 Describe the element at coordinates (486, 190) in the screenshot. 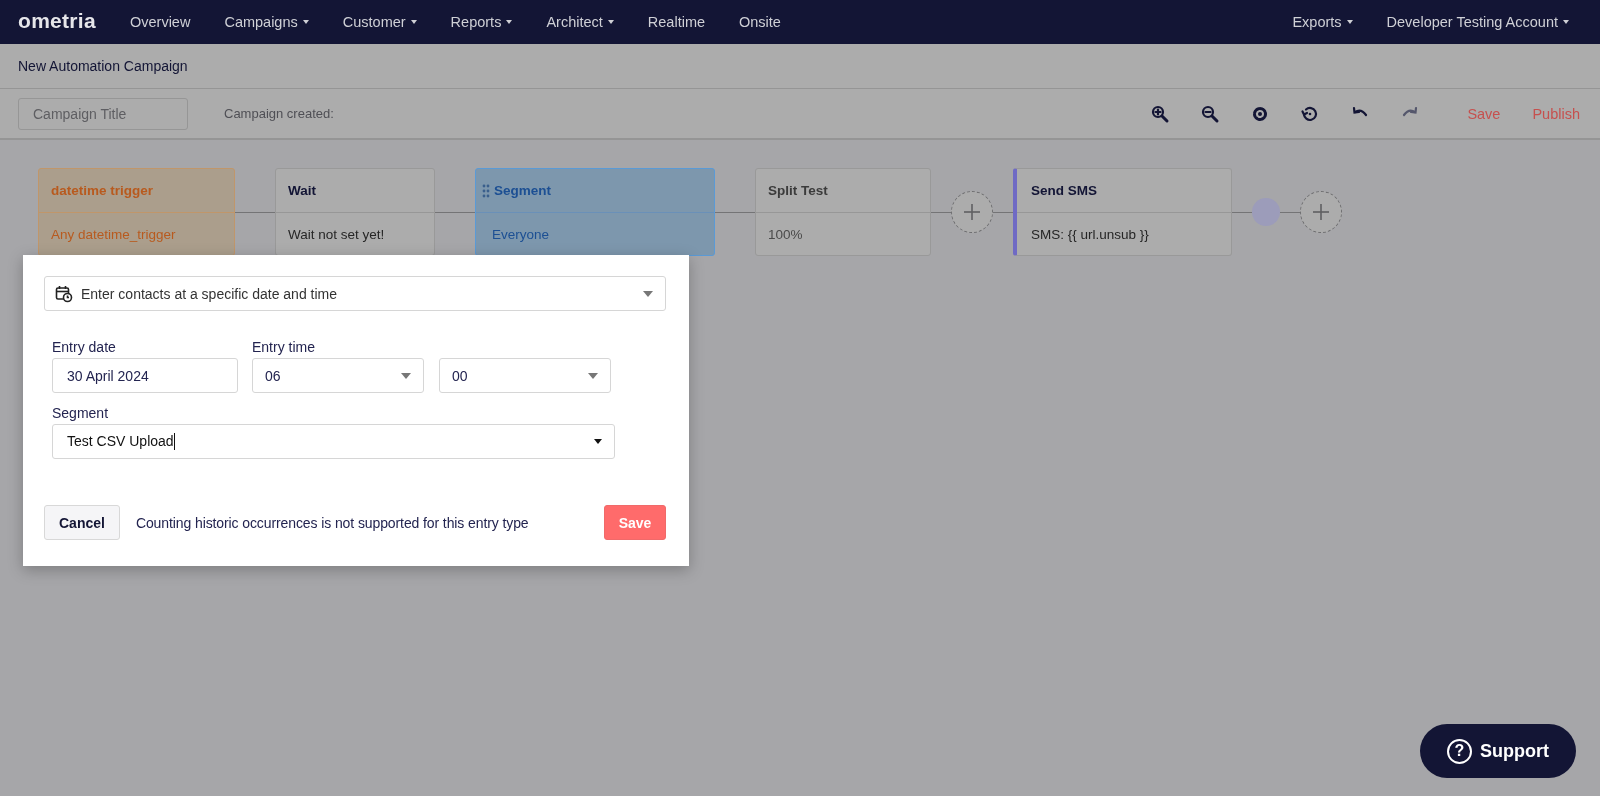

I see `drag-handle-icon` at that location.